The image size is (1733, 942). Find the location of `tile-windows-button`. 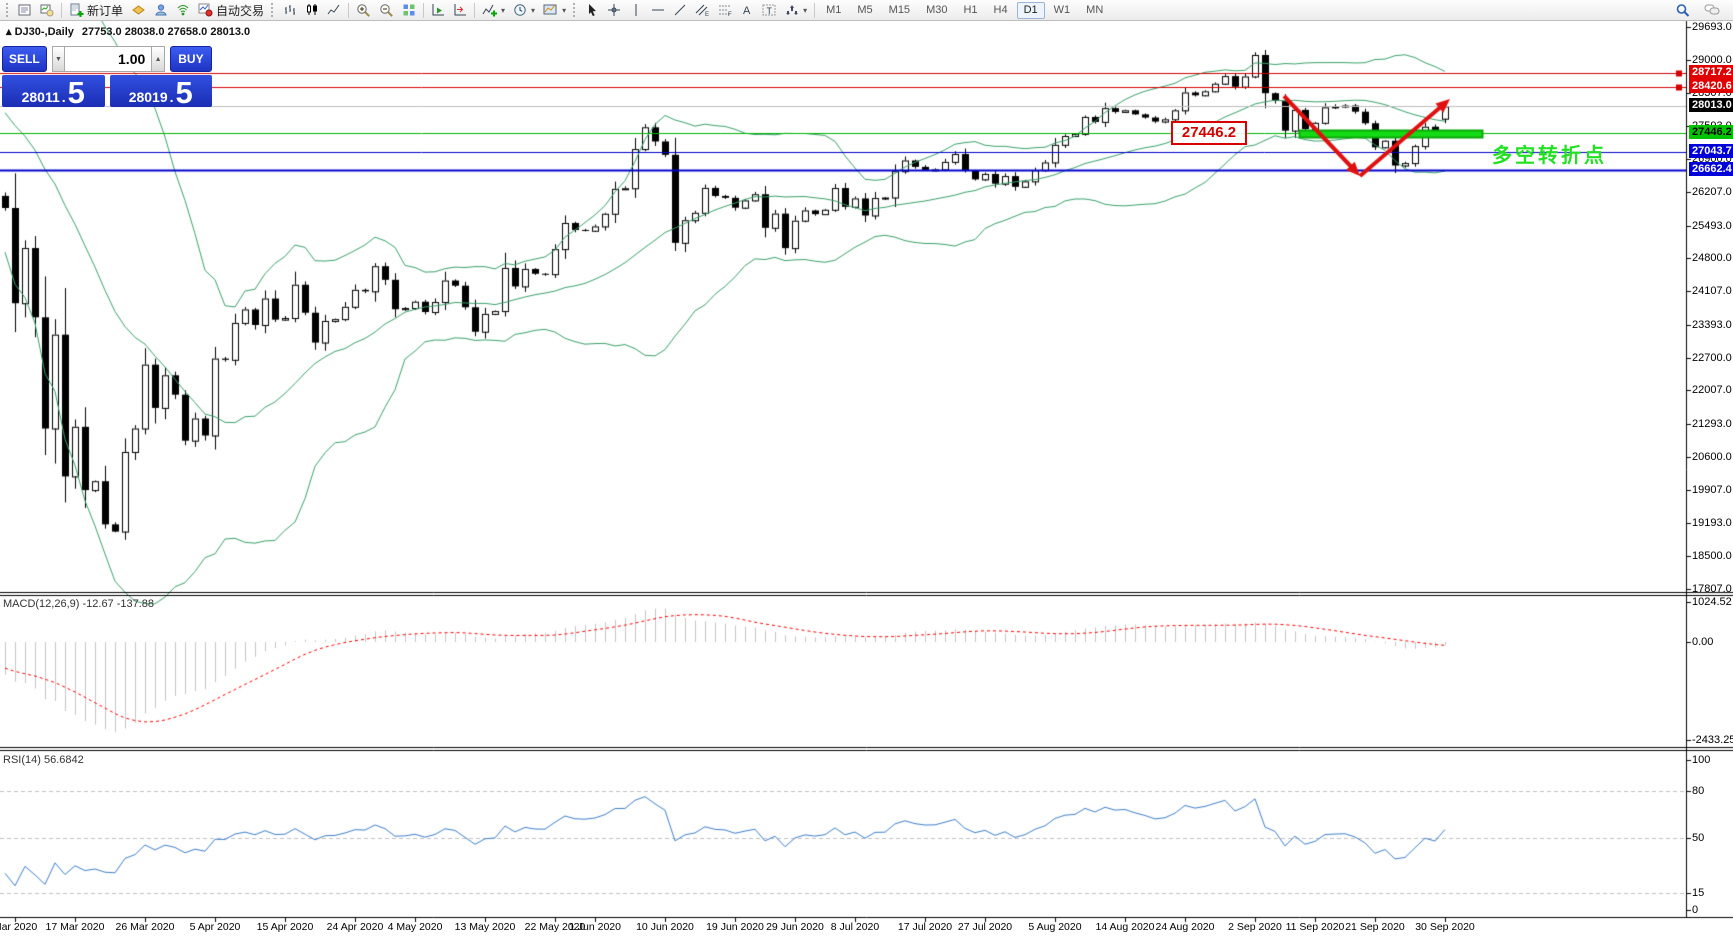

tile-windows-button is located at coordinates (409, 10).